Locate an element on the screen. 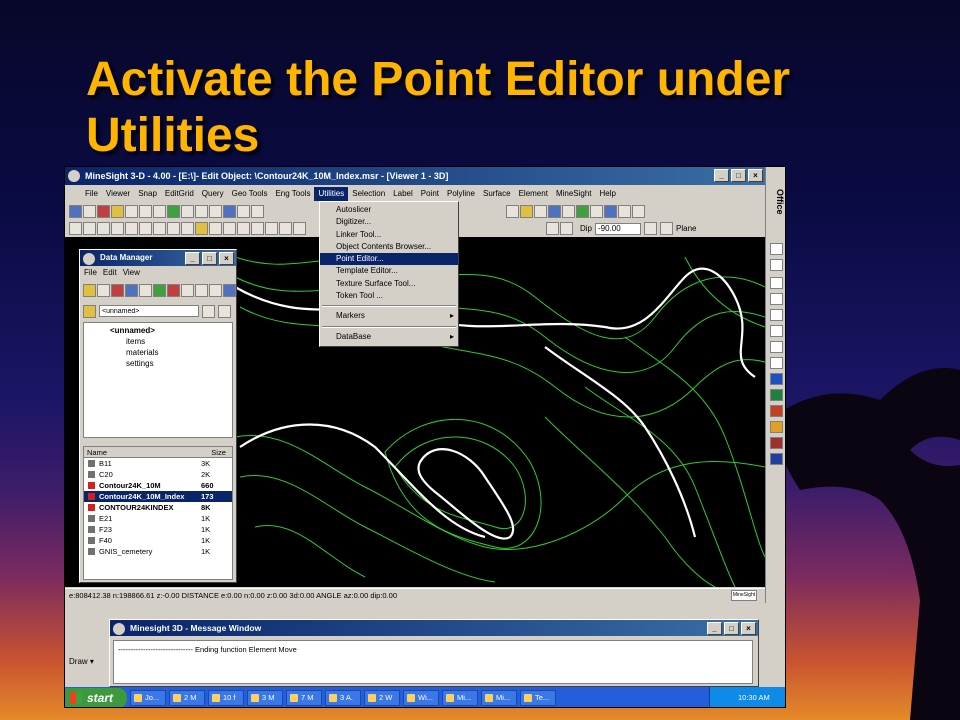  dm-menu-file: File is located at coordinates (90, 272).